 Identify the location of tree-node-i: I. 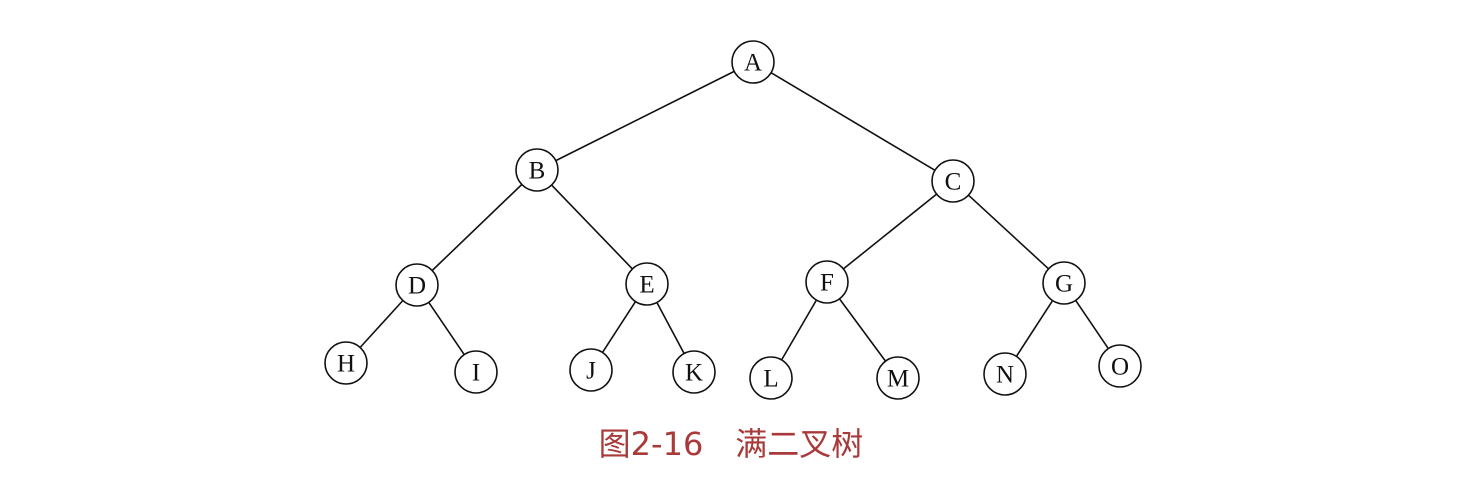
(476, 372).